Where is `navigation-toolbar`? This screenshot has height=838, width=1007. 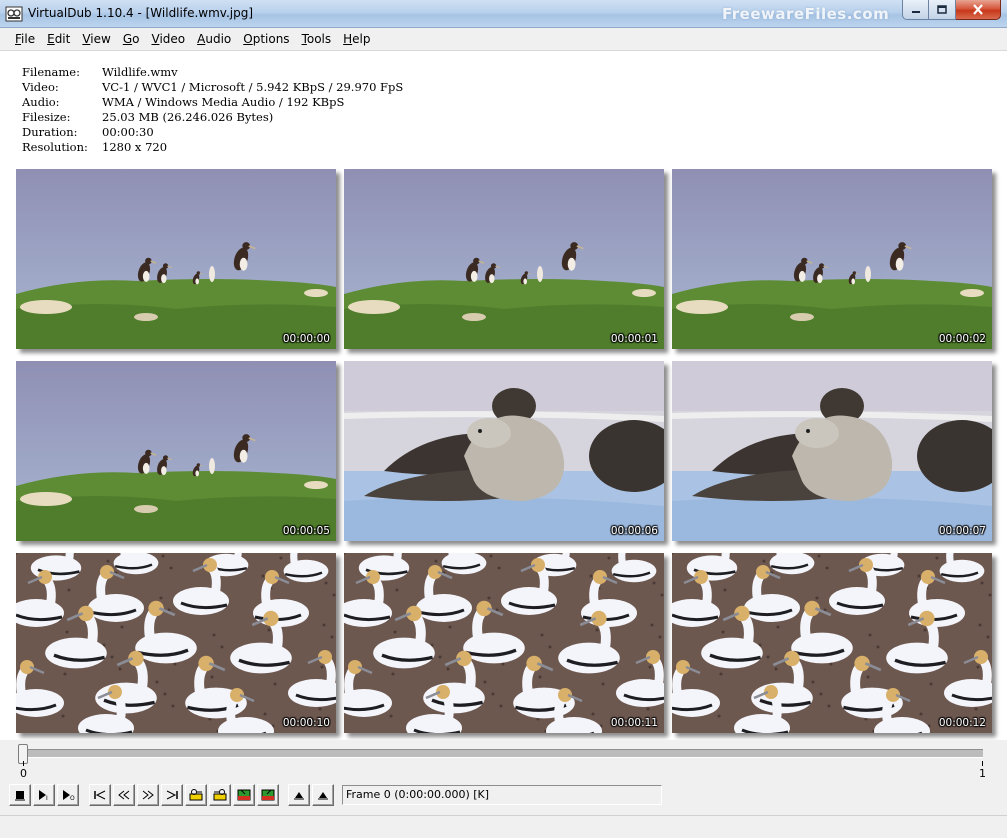 navigation-toolbar is located at coordinates (185, 796).